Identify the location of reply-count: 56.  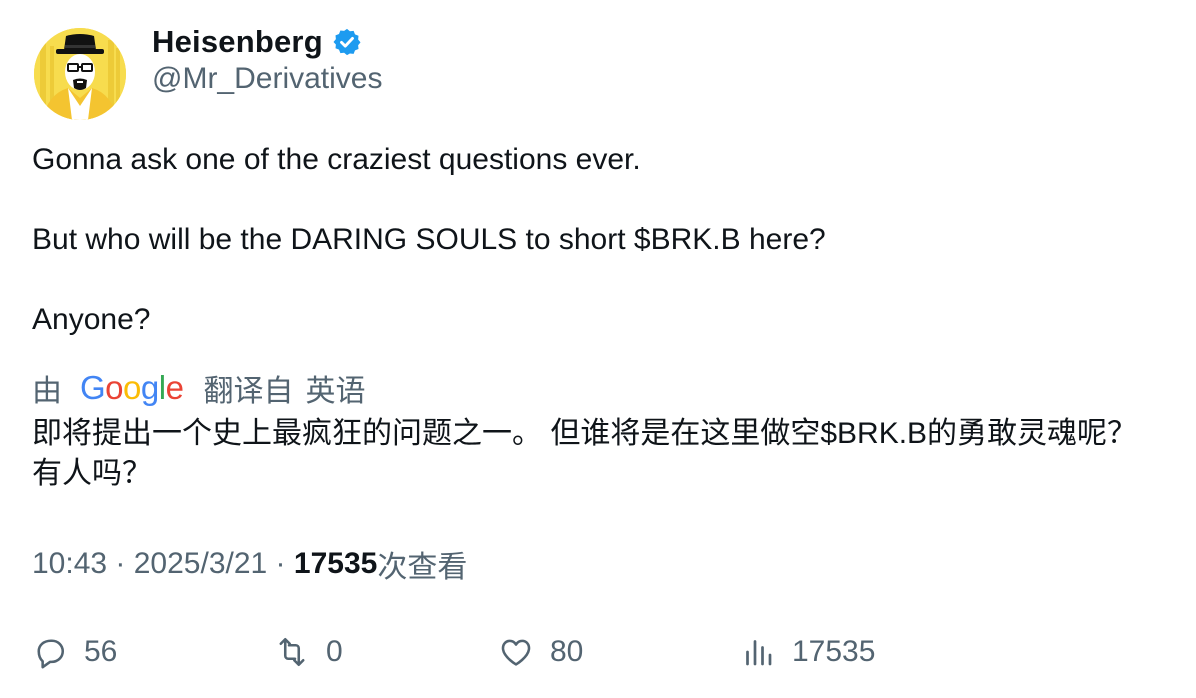
(101, 651).